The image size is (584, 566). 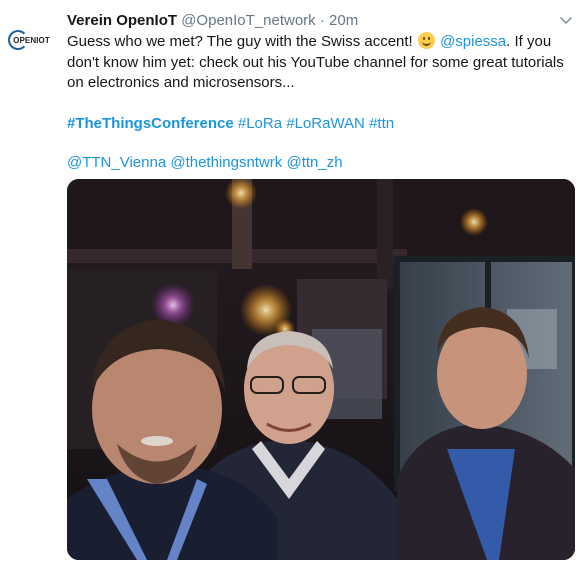 What do you see at coordinates (116, 162) in the screenshot?
I see `mention-ttn-vienna: @TTN_Vienna` at bounding box center [116, 162].